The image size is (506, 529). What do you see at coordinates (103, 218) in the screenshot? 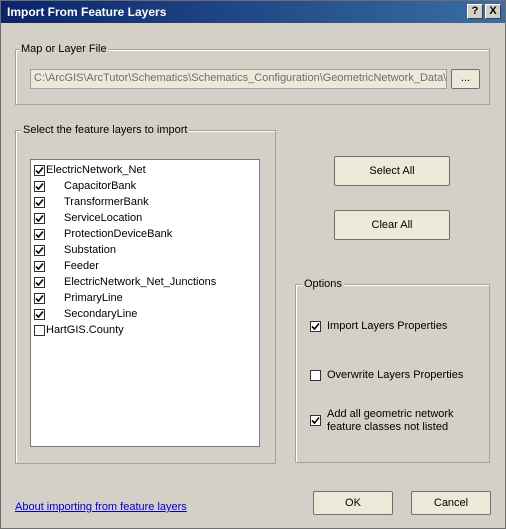
I see `layer-label: ServiceLocation` at bounding box center [103, 218].